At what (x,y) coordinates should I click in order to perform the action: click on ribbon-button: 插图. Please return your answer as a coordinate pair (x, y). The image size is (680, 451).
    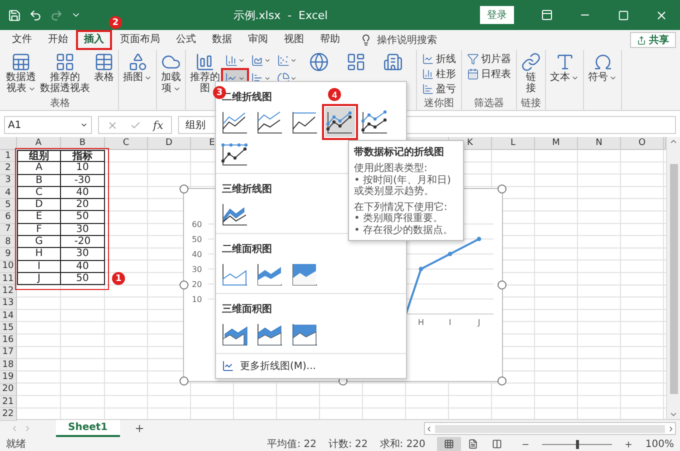
    Looking at the image, I should click on (137, 67).